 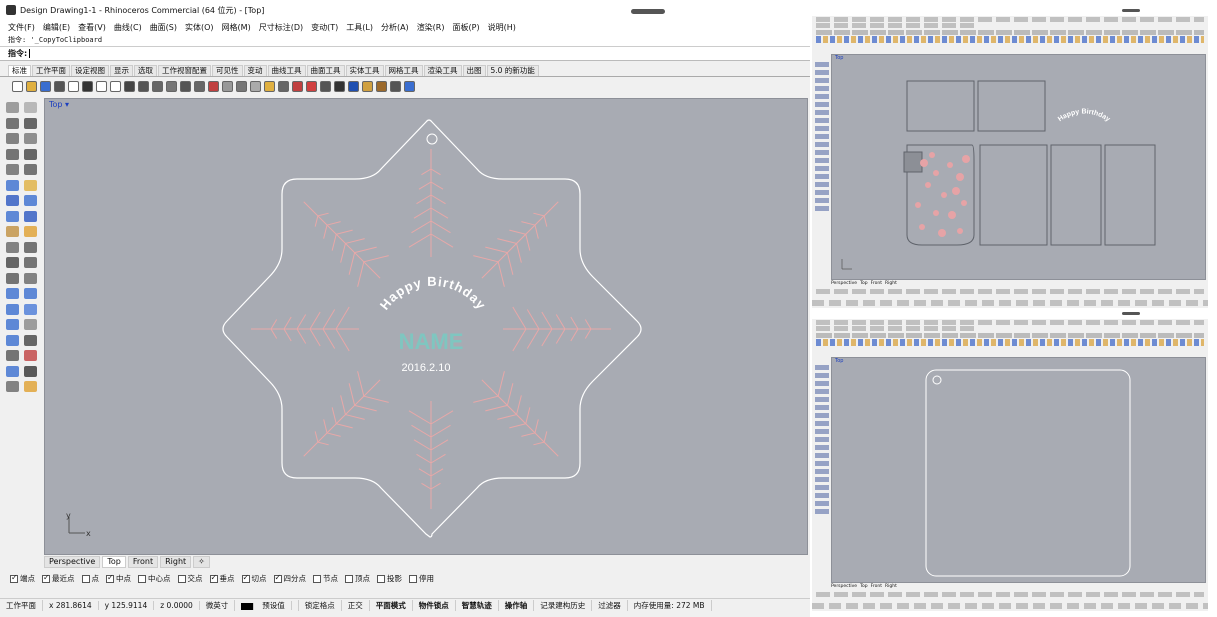 I want to click on osnap-5: 交点, so click(x=190, y=578).